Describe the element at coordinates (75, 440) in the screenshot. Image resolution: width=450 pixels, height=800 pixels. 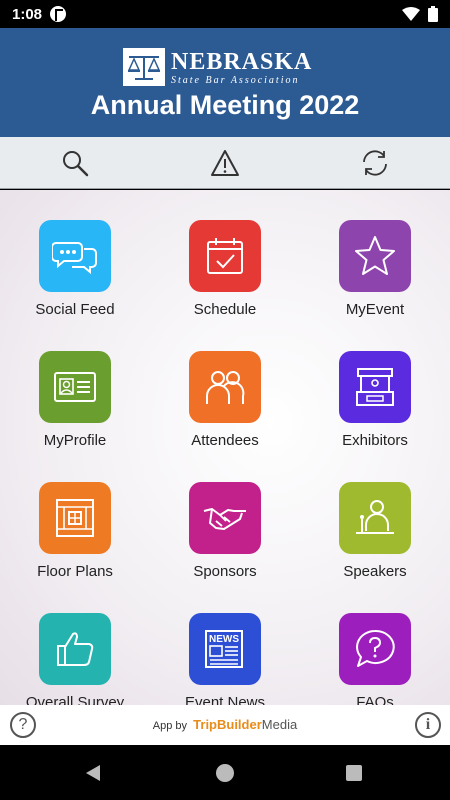
I see `tile-label: MyProfile` at that location.